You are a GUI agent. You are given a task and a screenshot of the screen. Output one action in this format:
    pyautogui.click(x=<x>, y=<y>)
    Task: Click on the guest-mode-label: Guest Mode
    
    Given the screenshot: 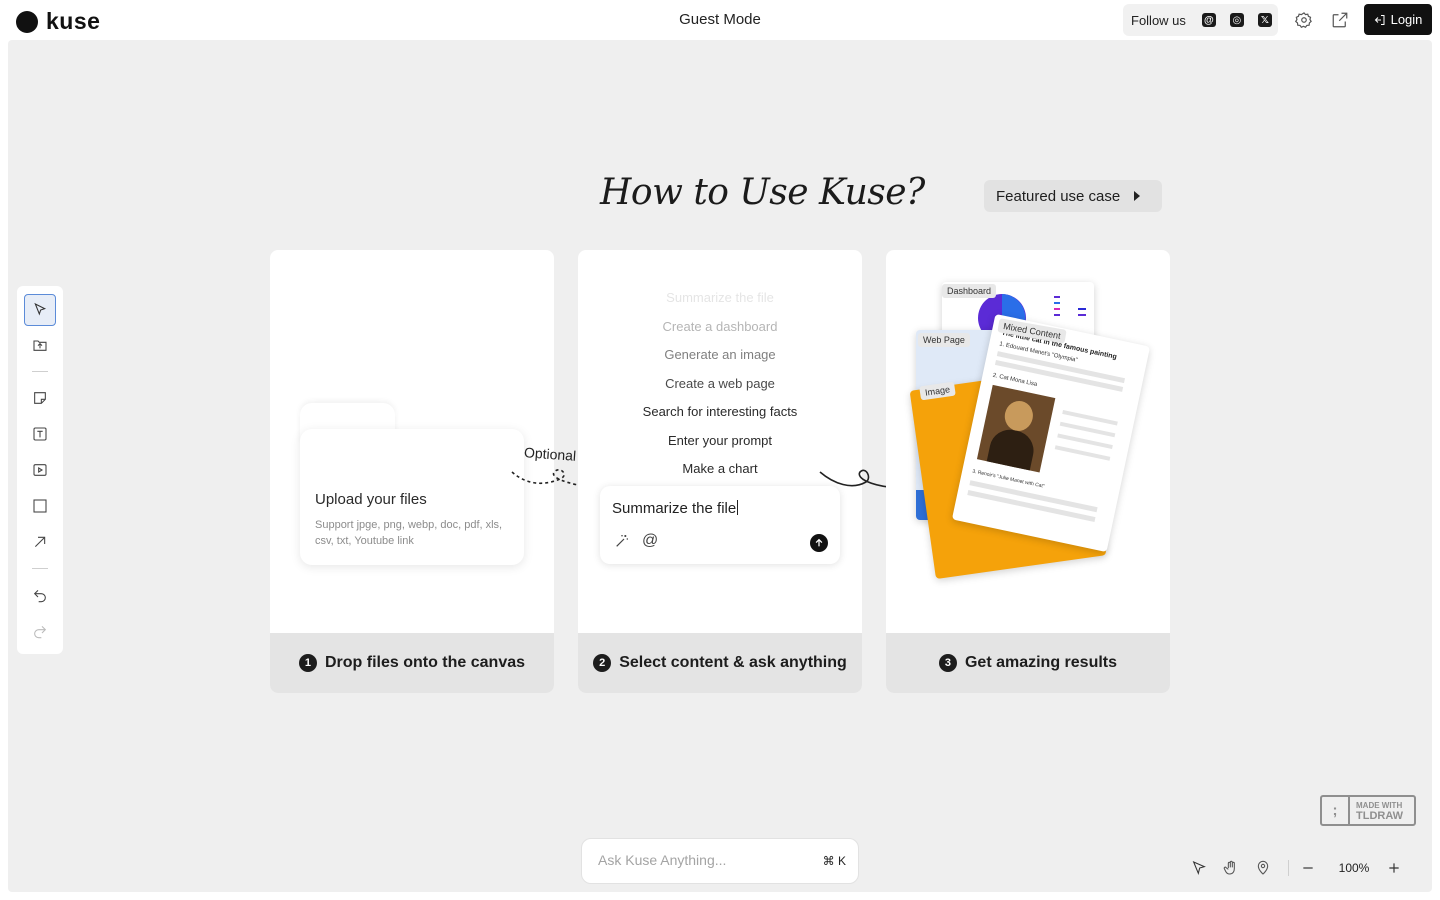 What is the action you would take?
    pyautogui.click(x=720, y=19)
    